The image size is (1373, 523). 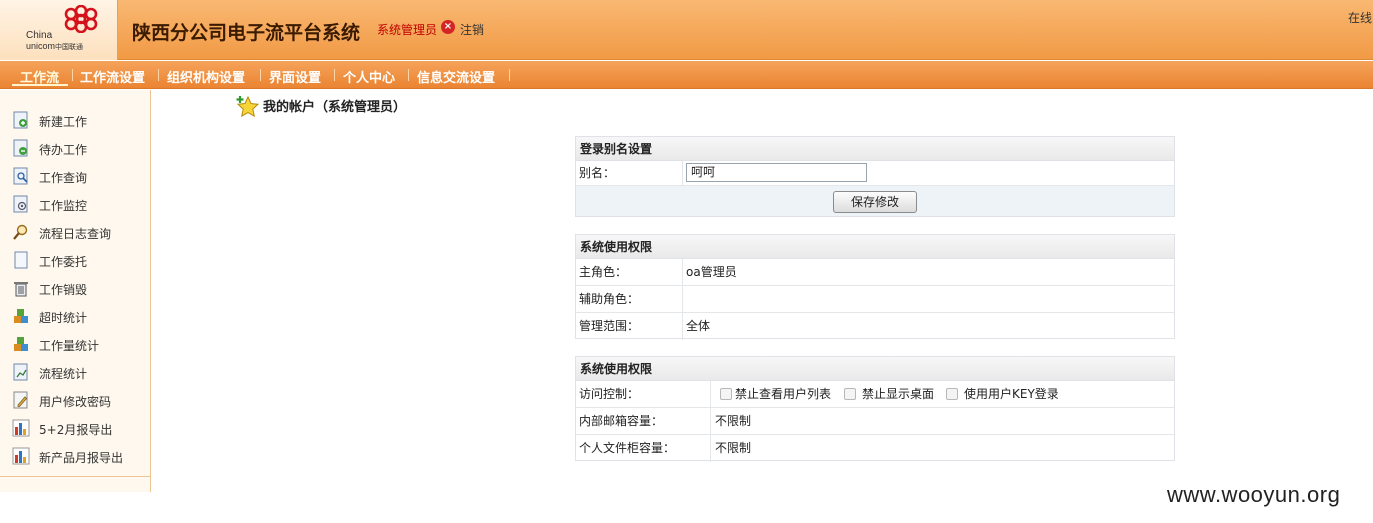 I want to click on sidebar-item-label: 超时统计, so click(x=63, y=318).